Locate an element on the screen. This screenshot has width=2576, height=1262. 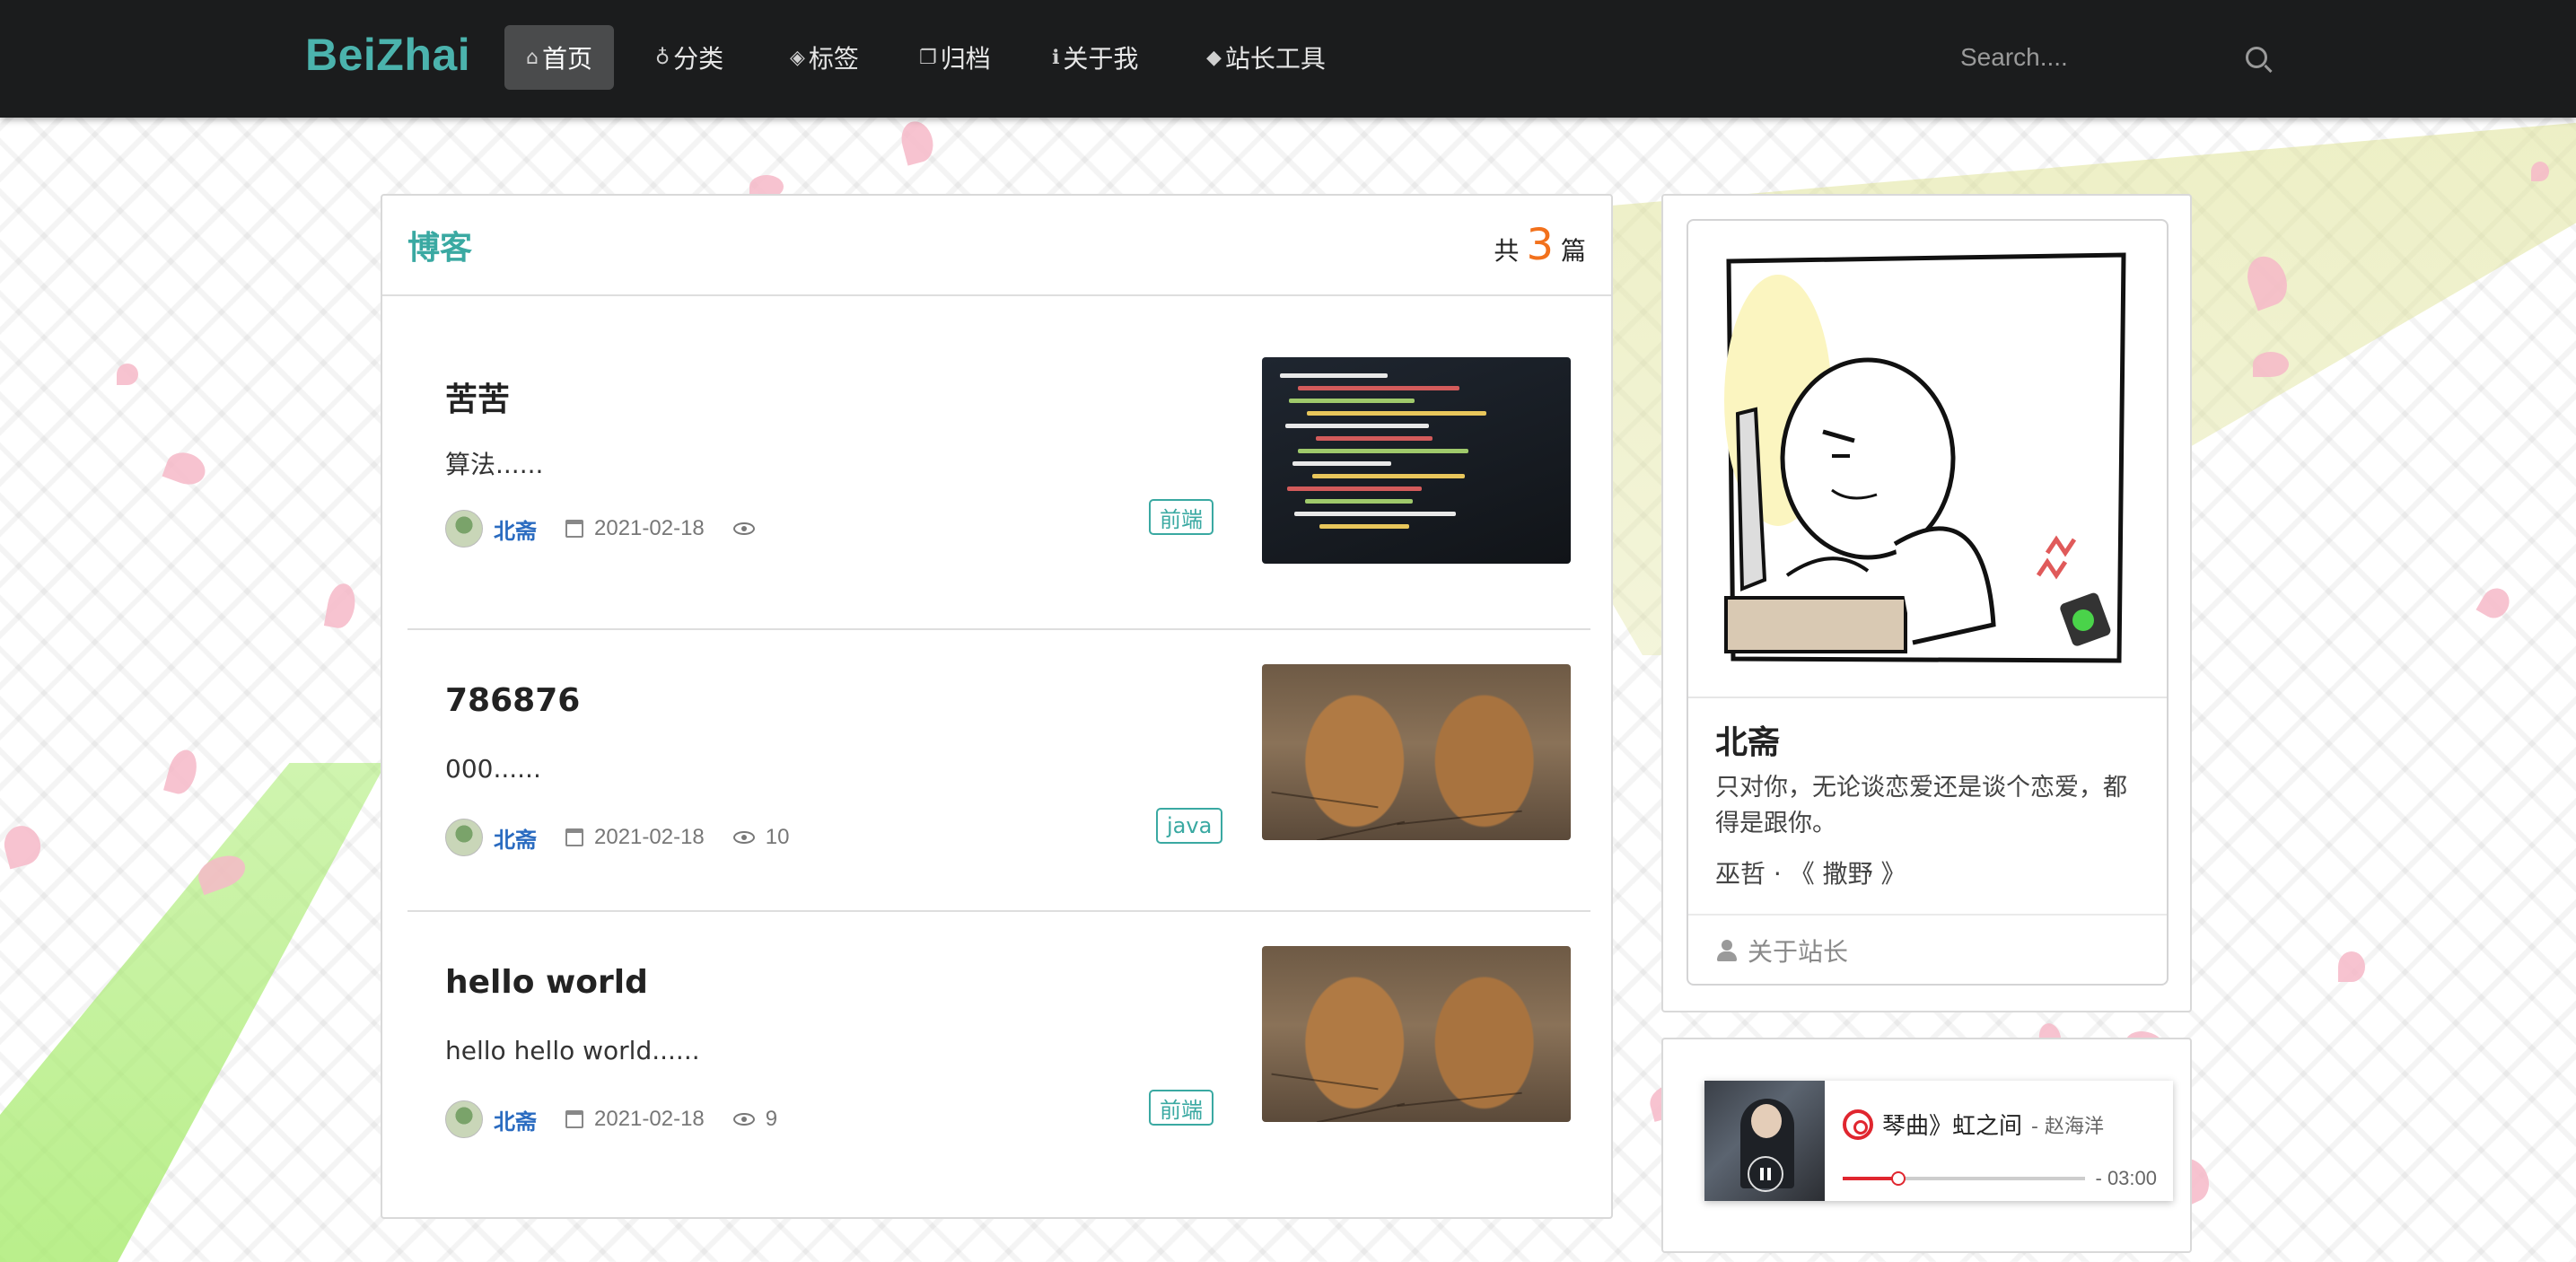
music-player: 琴曲》虹之间 - 赵海洋 - 03:00 is located at coordinates (1938, 1141).